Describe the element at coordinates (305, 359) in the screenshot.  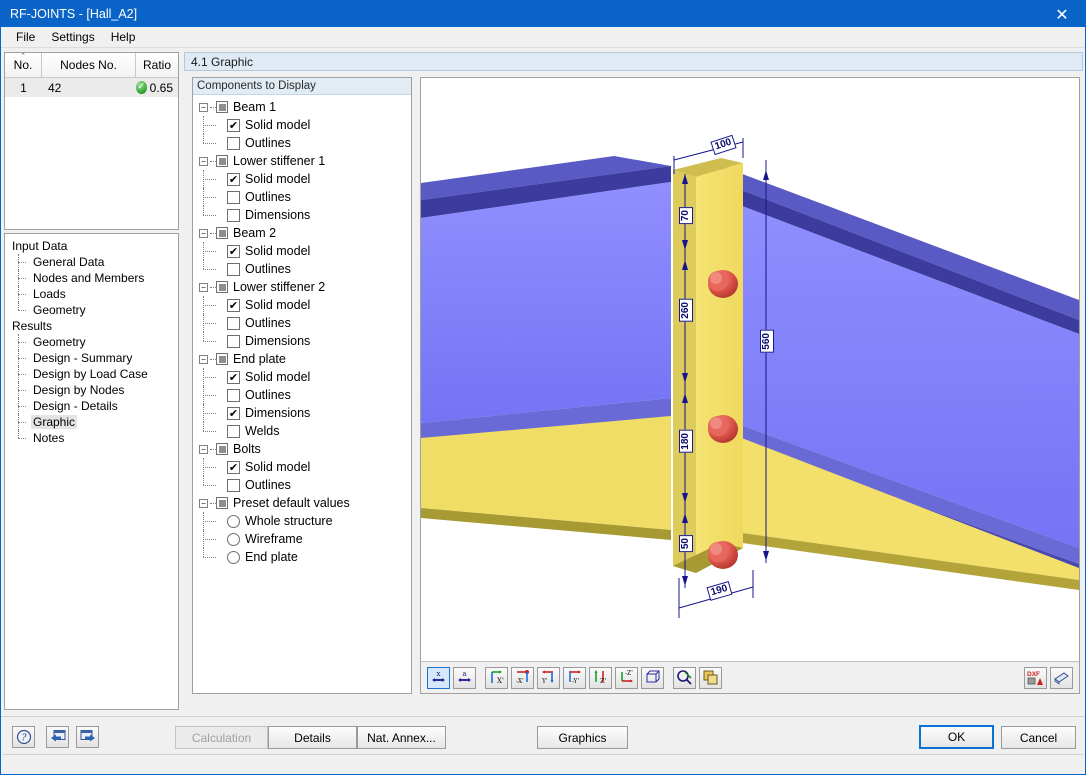
I see `tree-node-end-plate: − End plate` at that location.